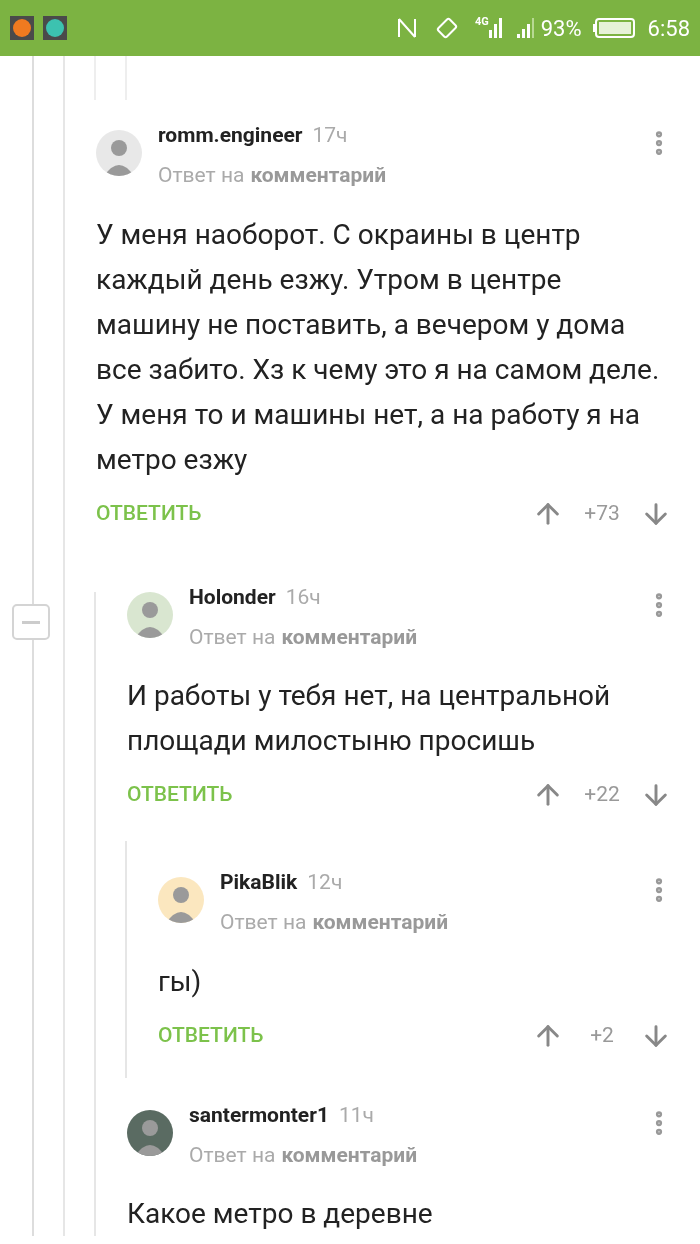 The height and width of the screenshot is (1244, 700). Describe the element at coordinates (356, 1115) in the screenshot. I see `comment-time: 11ч` at that location.